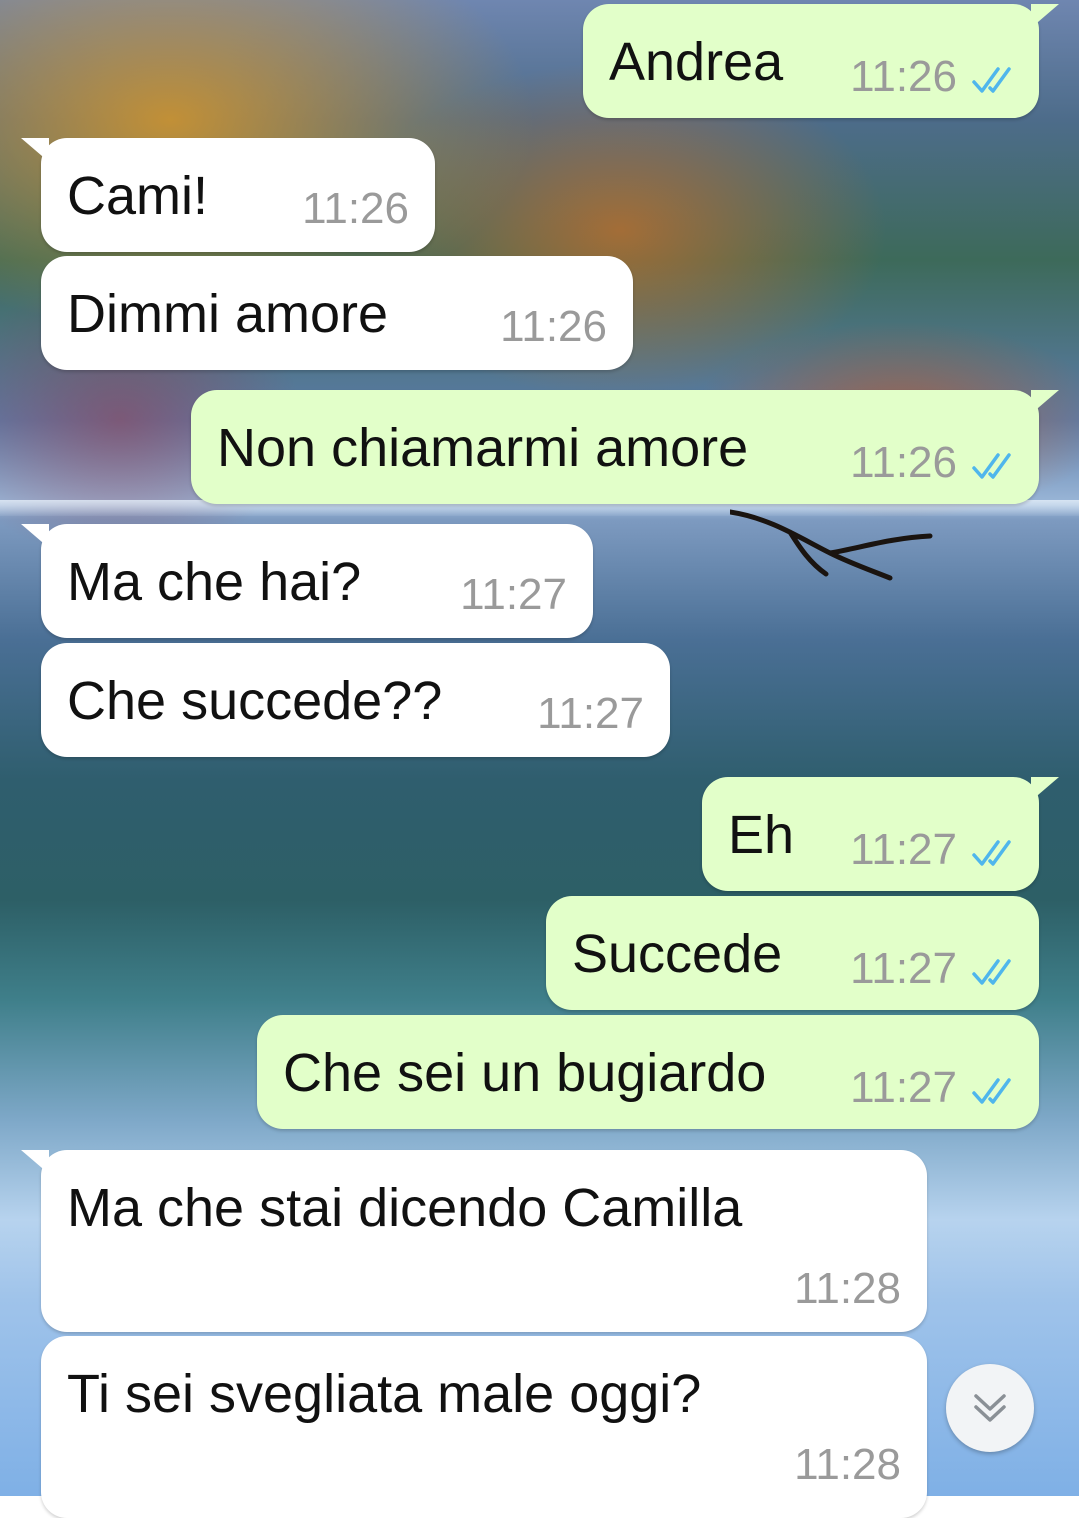 Image resolution: width=1079 pixels, height=1518 pixels. I want to click on message-incoming: Ma che hai? 11:27, so click(307, 581).